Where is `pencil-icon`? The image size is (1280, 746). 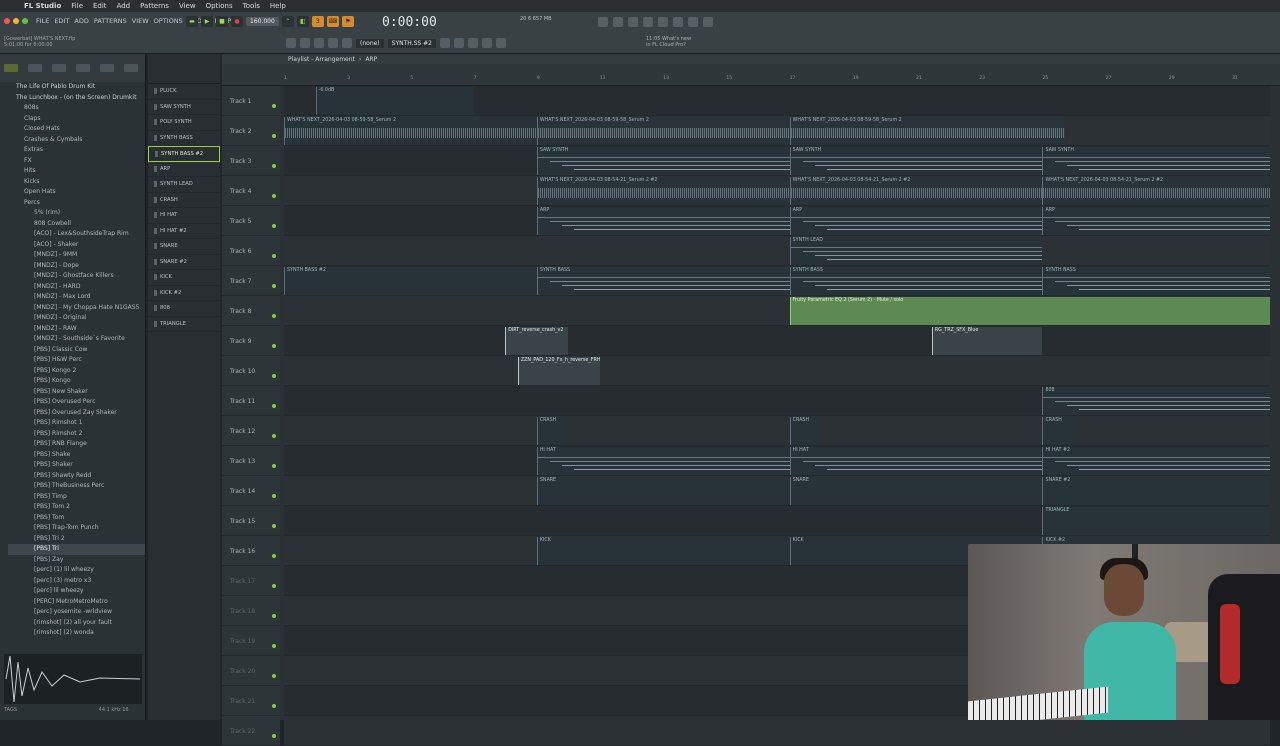
pencil-icon is located at coordinates (319, 43).